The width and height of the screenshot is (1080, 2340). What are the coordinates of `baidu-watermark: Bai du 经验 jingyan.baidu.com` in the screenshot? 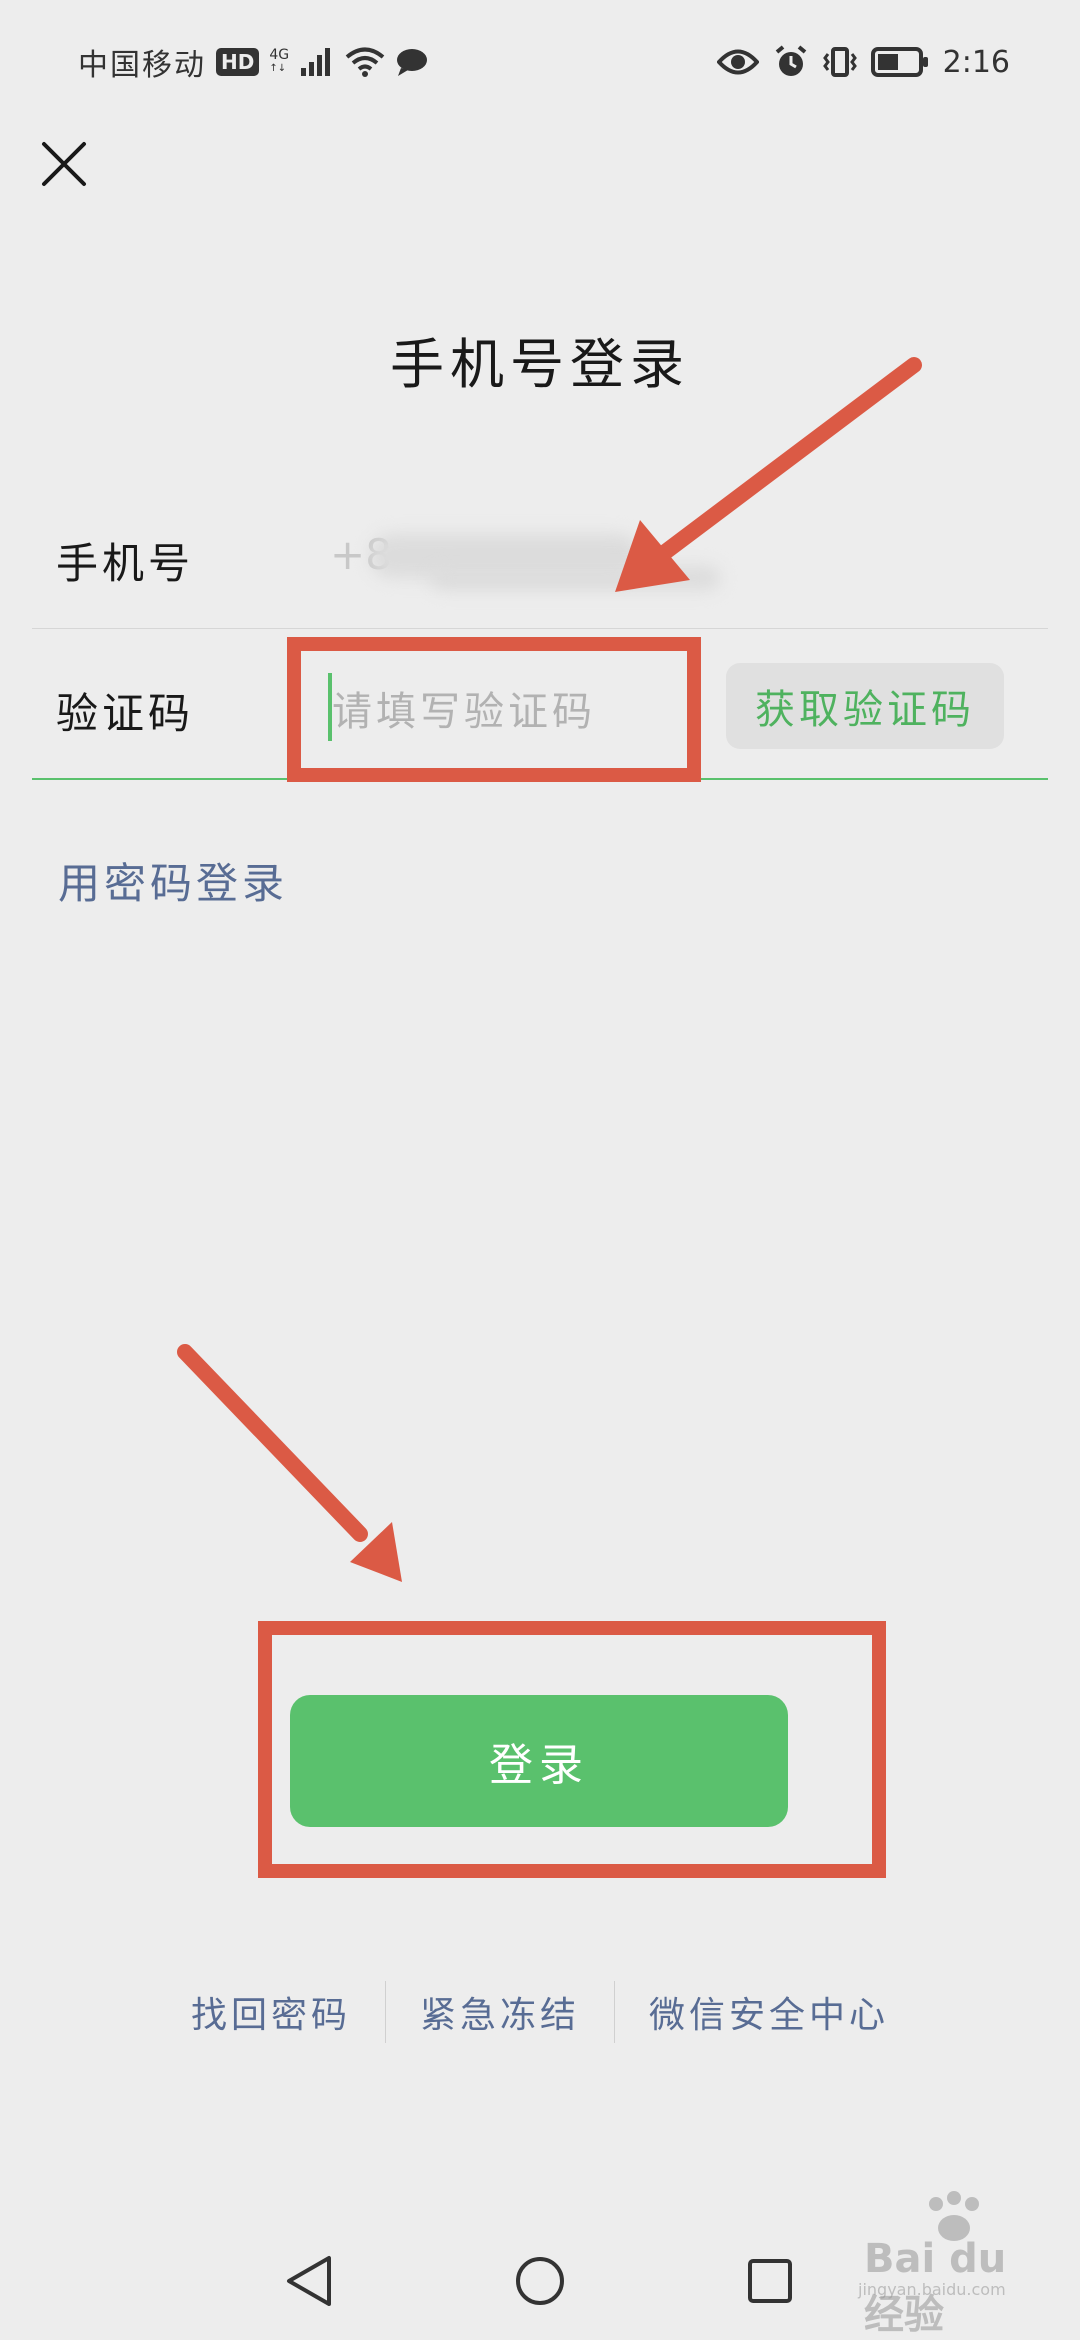 It's located at (944, 2264).